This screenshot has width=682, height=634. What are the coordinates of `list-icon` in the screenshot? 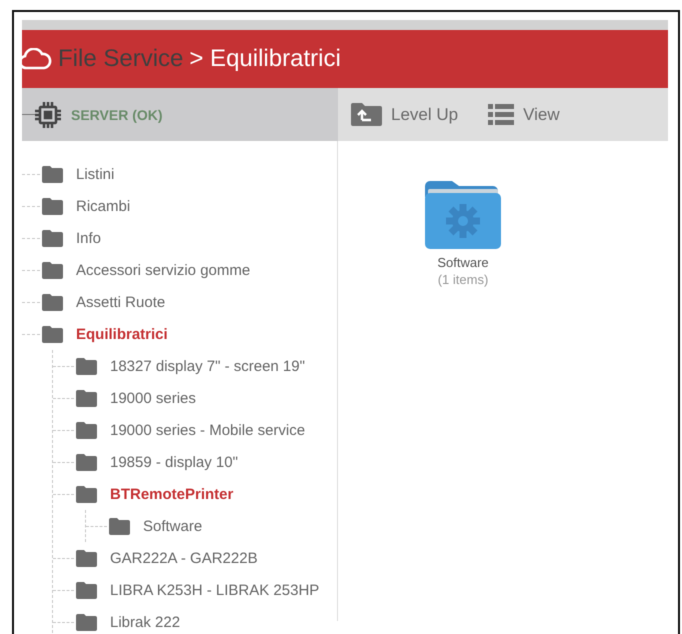 It's located at (501, 114).